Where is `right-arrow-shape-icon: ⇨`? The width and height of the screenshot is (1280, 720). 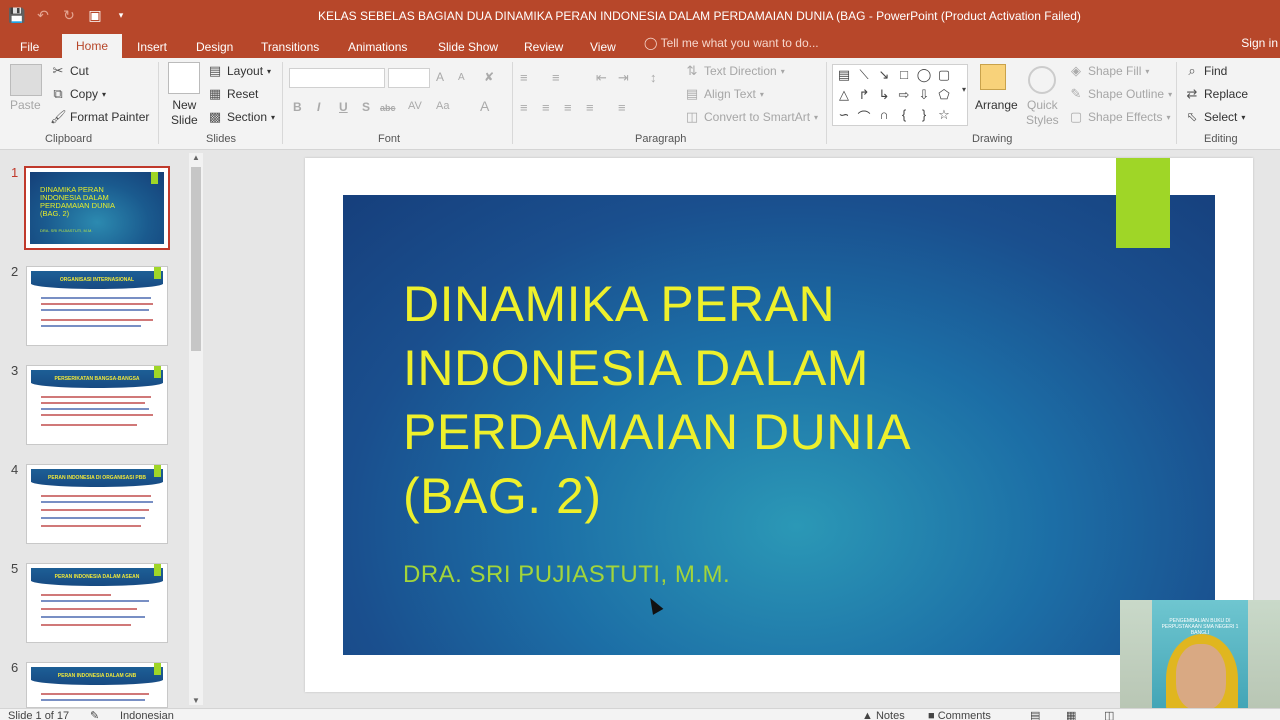 right-arrow-shape-icon: ⇨ is located at coordinates (904, 95).